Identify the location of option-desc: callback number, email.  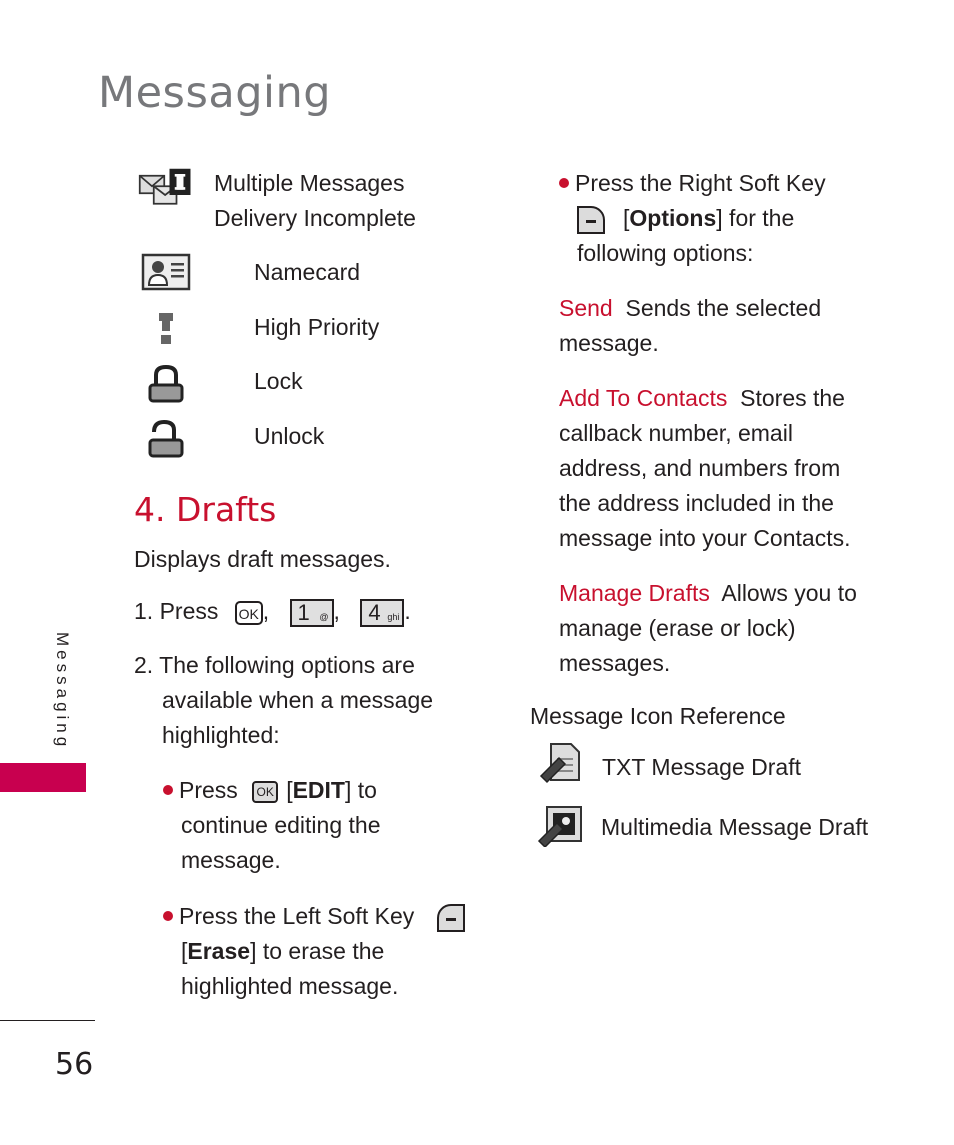
(676, 433).